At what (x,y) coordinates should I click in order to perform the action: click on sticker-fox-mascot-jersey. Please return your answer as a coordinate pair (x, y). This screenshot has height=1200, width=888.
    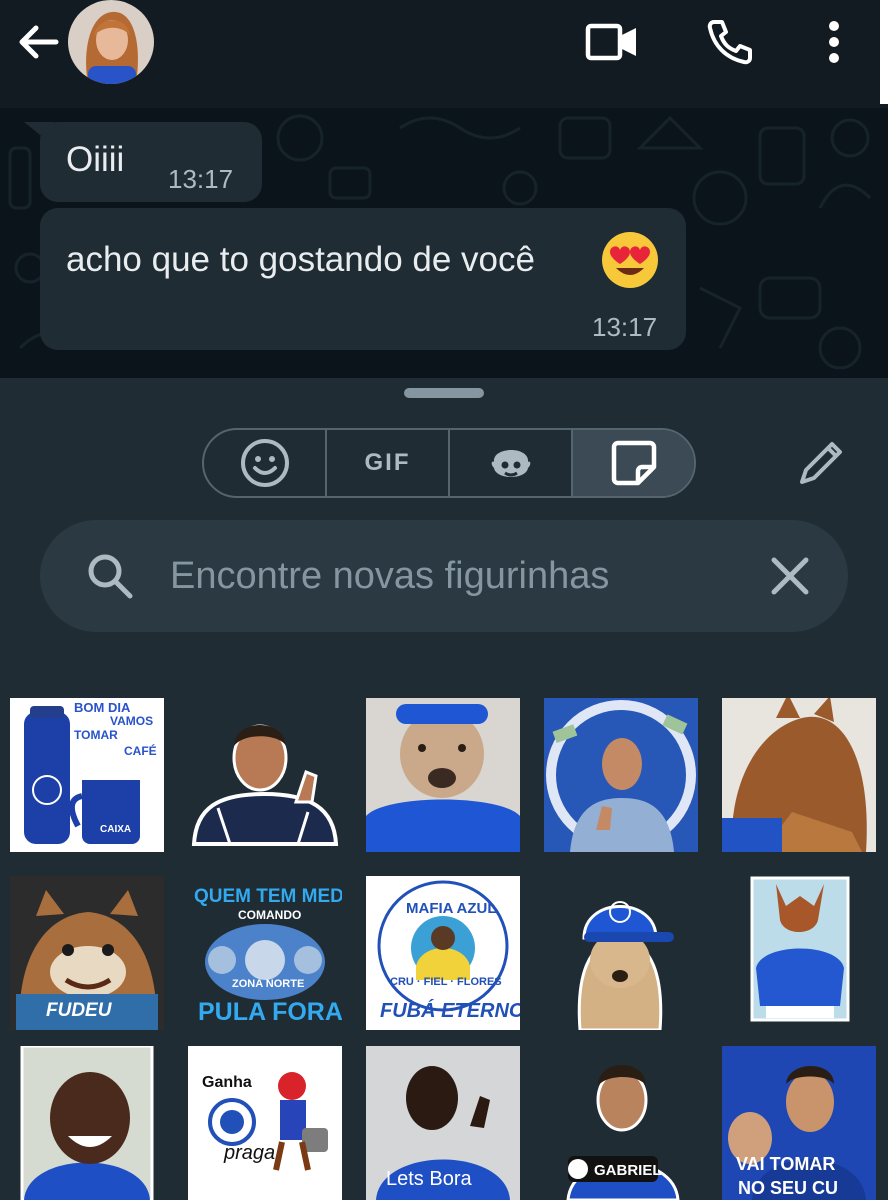
    Looking at the image, I should click on (799, 953).